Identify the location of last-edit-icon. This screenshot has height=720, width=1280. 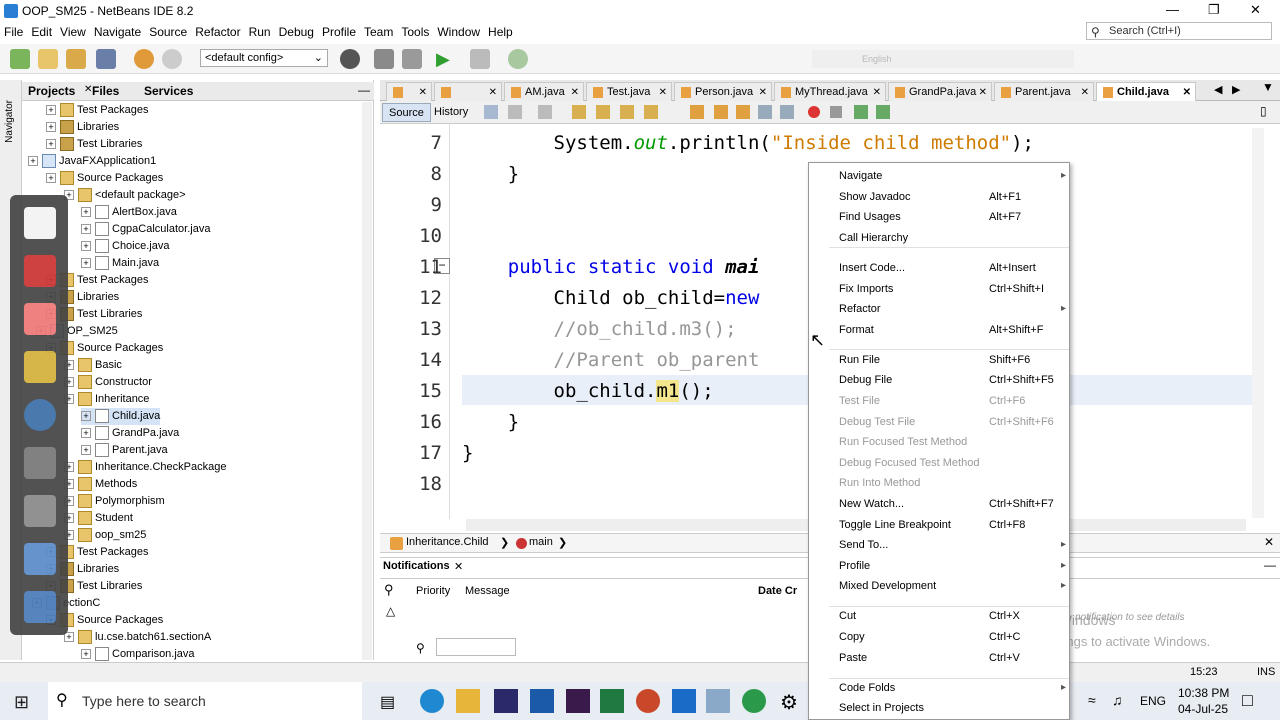
(491, 112).